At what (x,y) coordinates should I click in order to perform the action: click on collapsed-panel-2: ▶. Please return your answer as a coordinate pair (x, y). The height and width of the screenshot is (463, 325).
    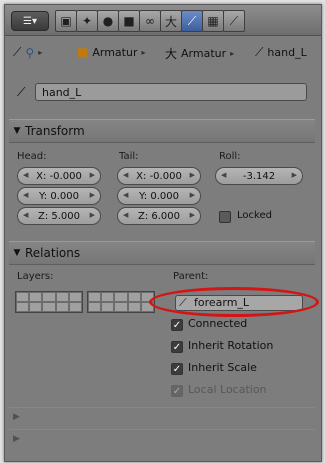
    Looking at the image, I should click on (162, 439).